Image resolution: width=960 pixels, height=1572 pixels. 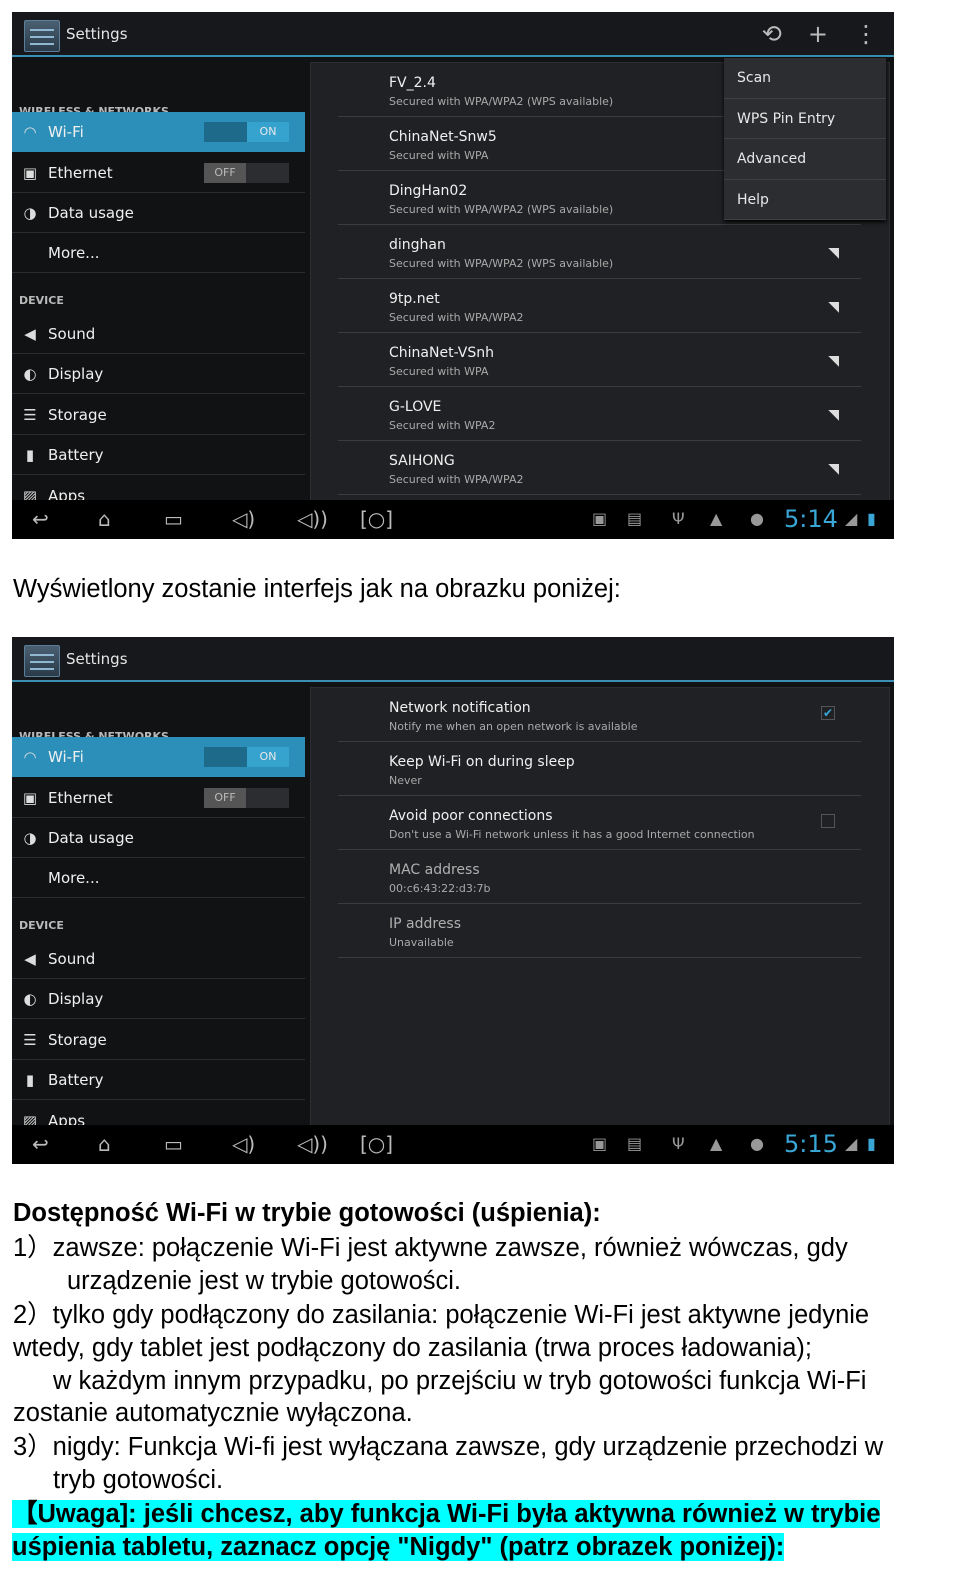 What do you see at coordinates (428, 191) in the screenshot?
I see `list-item-title: DingHan02` at bounding box center [428, 191].